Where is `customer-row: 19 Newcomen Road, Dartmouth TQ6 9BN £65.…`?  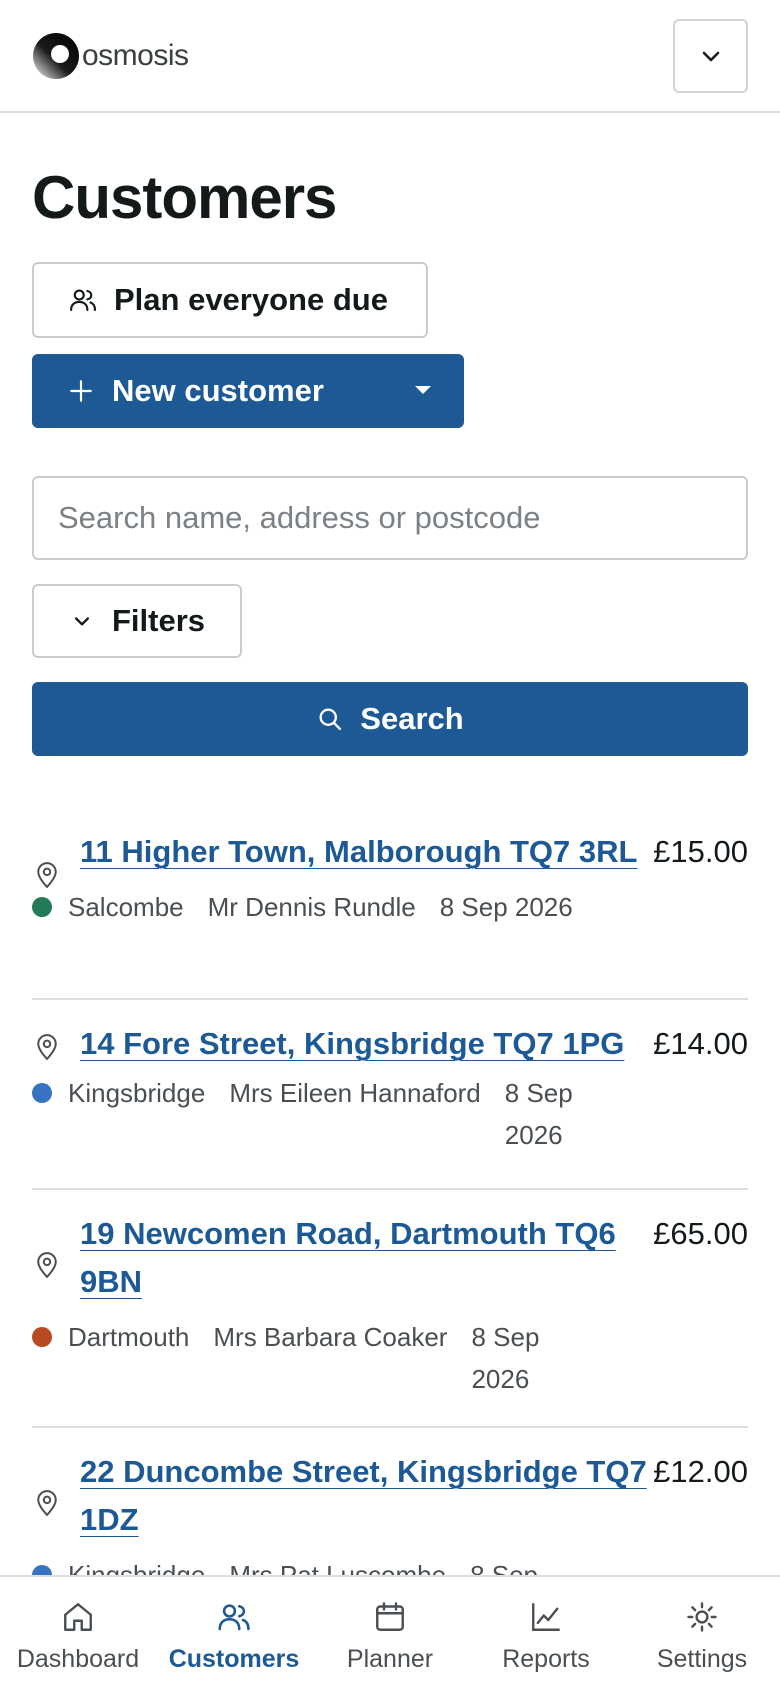 customer-row: 19 Newcomen Road, Dartmouth TQ6 9BN £65.… is located at coordinates (390, 1309).